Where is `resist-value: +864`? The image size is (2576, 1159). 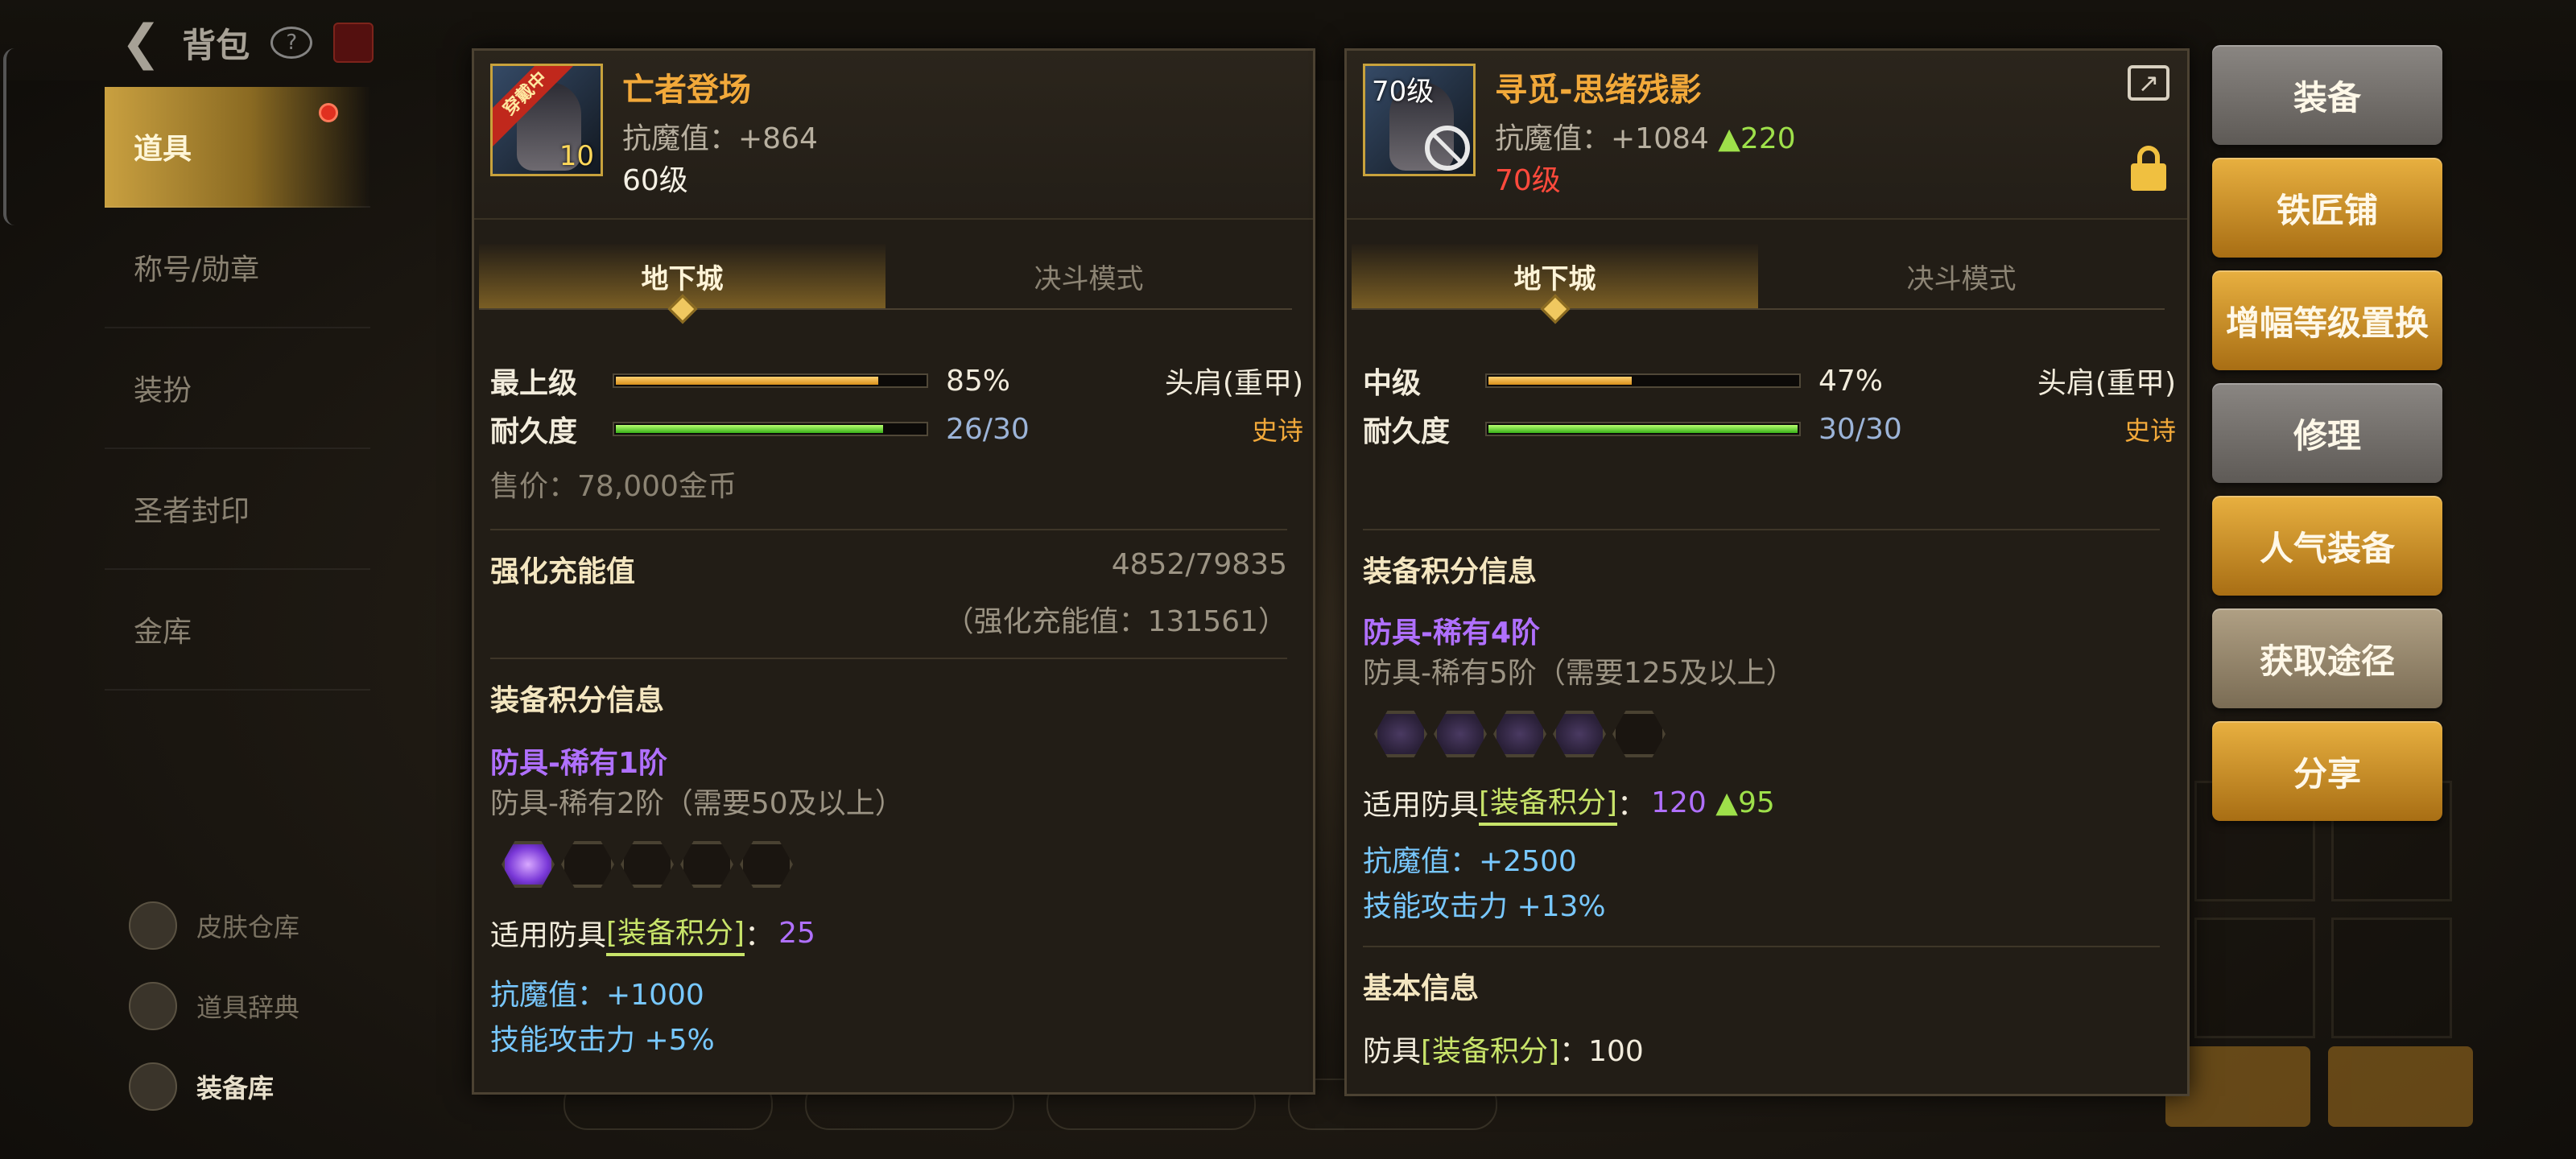
resist-value: +864 is located at coordinates (778, 138).